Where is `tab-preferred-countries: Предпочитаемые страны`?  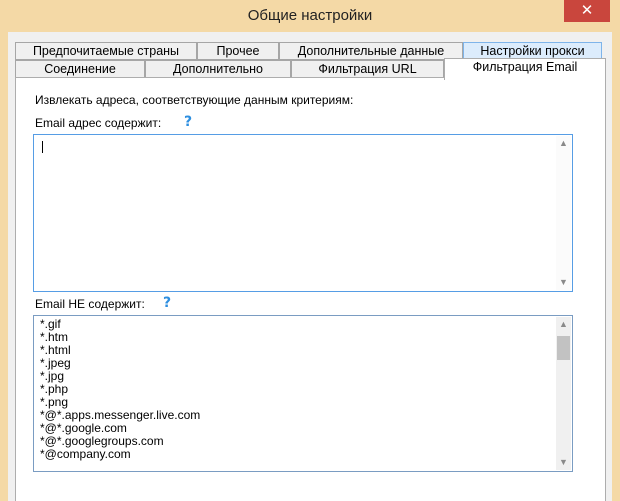
tab-preferred-countries: Предпочитаемые страны is located at coordinates (106, 51).